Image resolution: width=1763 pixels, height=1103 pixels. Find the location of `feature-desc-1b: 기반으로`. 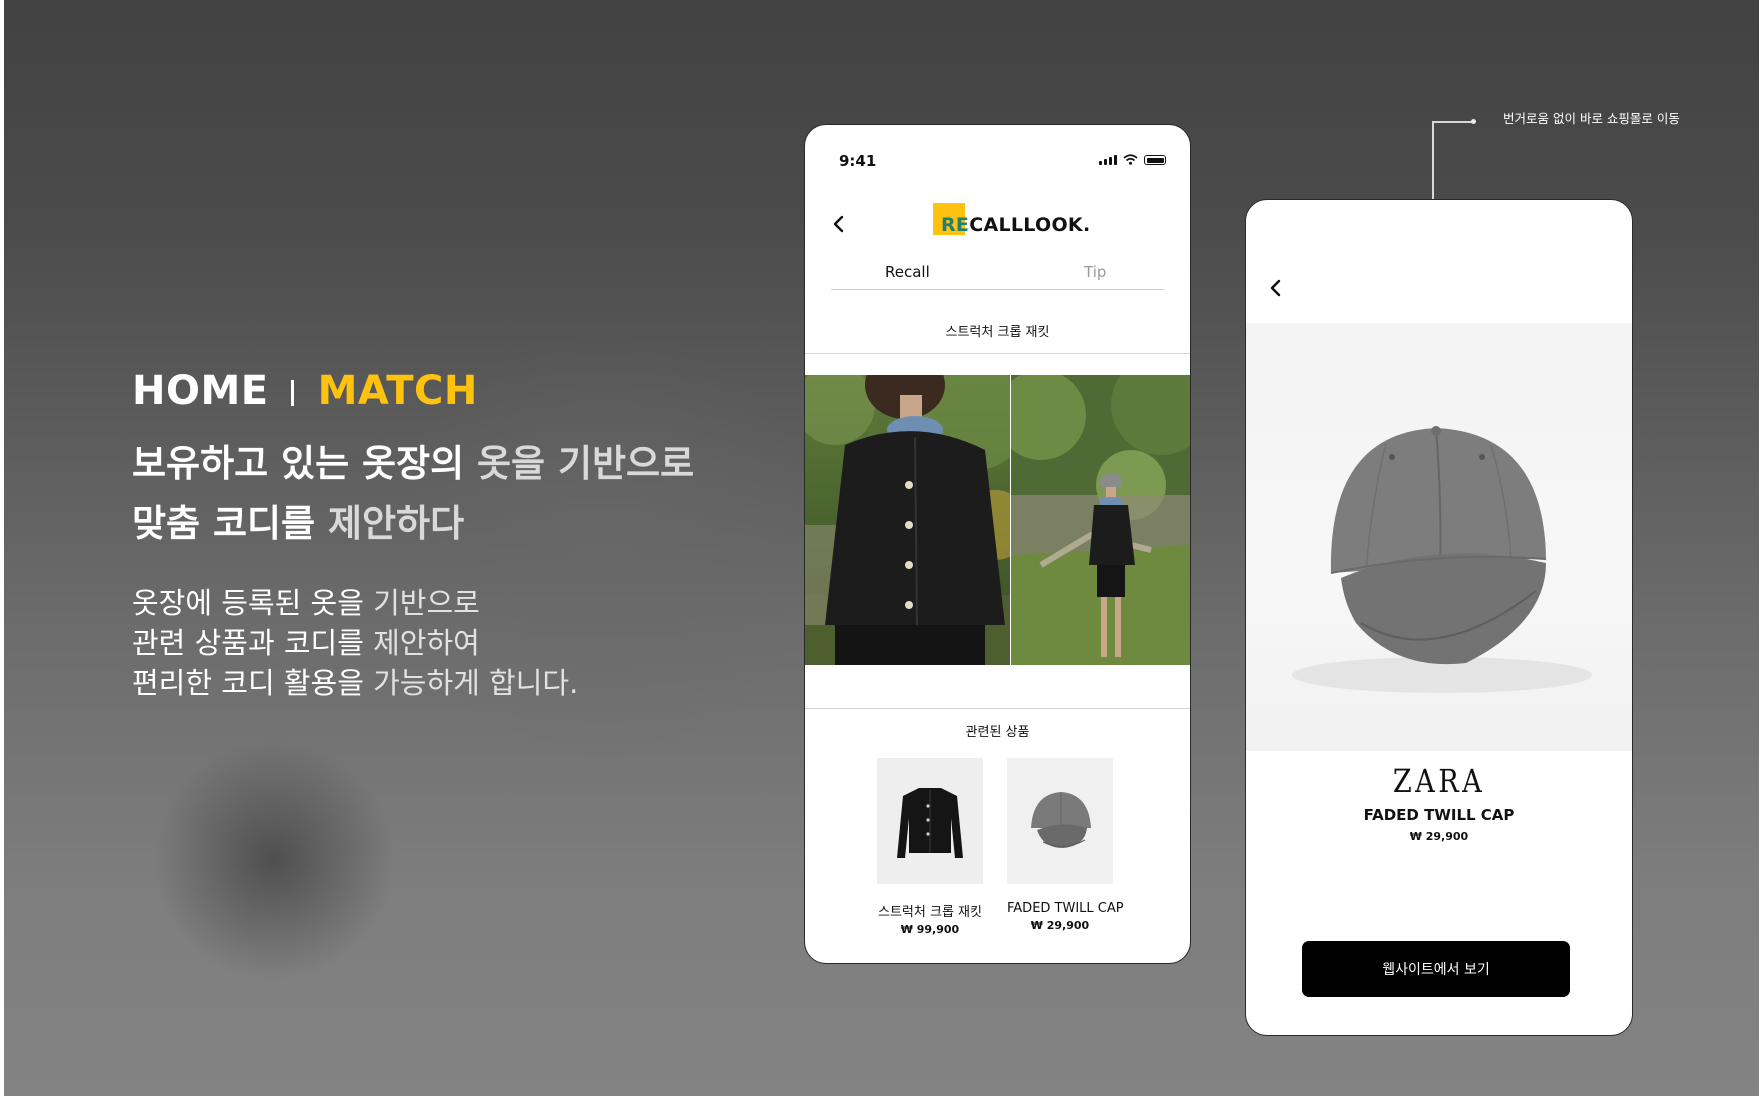

feature-desc-1b: 기반으로 is located at coordinates (426, 603).